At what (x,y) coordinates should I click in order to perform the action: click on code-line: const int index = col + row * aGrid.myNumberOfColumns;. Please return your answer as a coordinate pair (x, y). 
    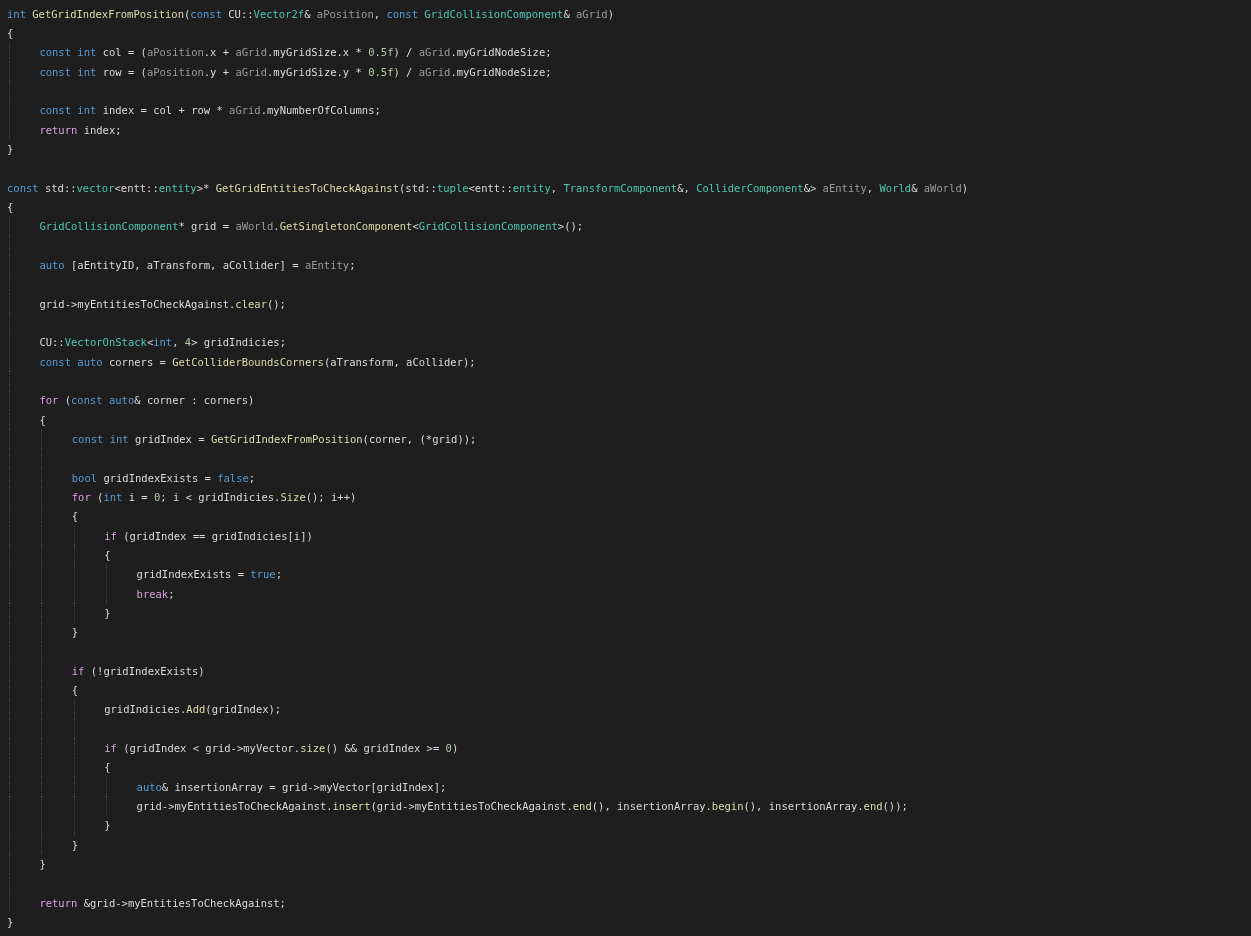
    Looking at the image, I should click on (210, 110).